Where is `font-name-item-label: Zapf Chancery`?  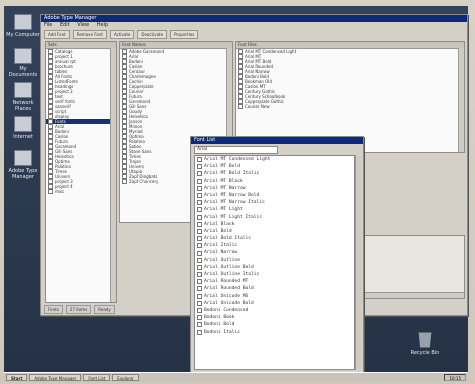
font-name-item-label: Zapf Chancery is located at coordinates (144, 181).